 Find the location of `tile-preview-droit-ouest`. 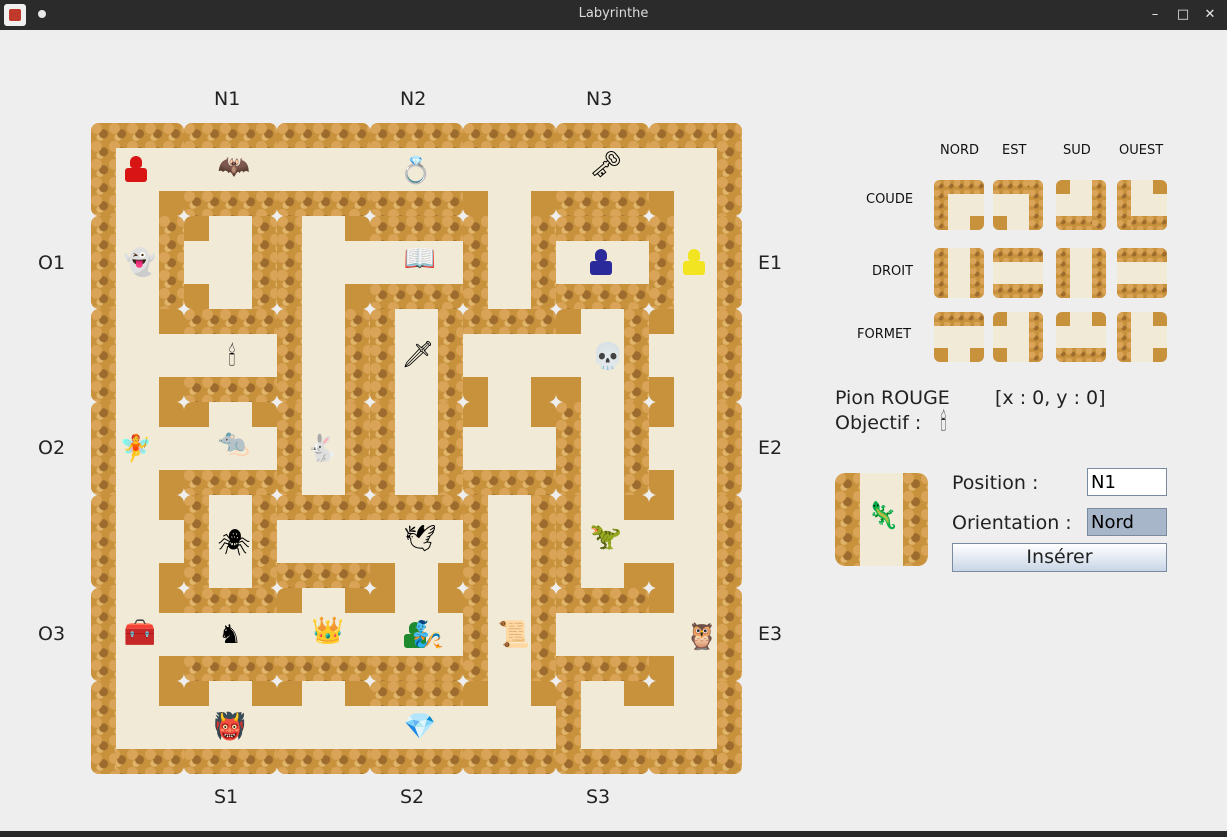

tile-preview-droit-ouest is located at coordinates (1142, 273).